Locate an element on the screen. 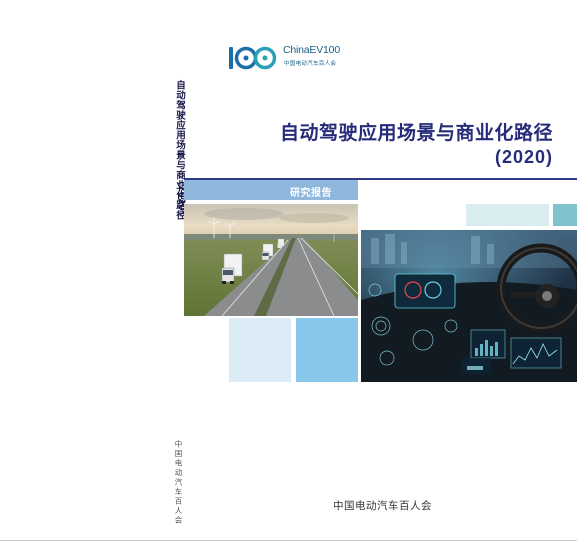  decor-tile-teal is located at coordinates (565, 215).